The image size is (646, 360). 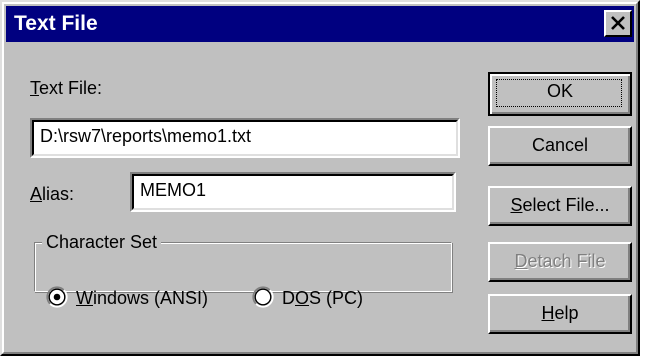 I want to click on windows-ansi-text: indows (ANSI), so click(x=151, y=298).